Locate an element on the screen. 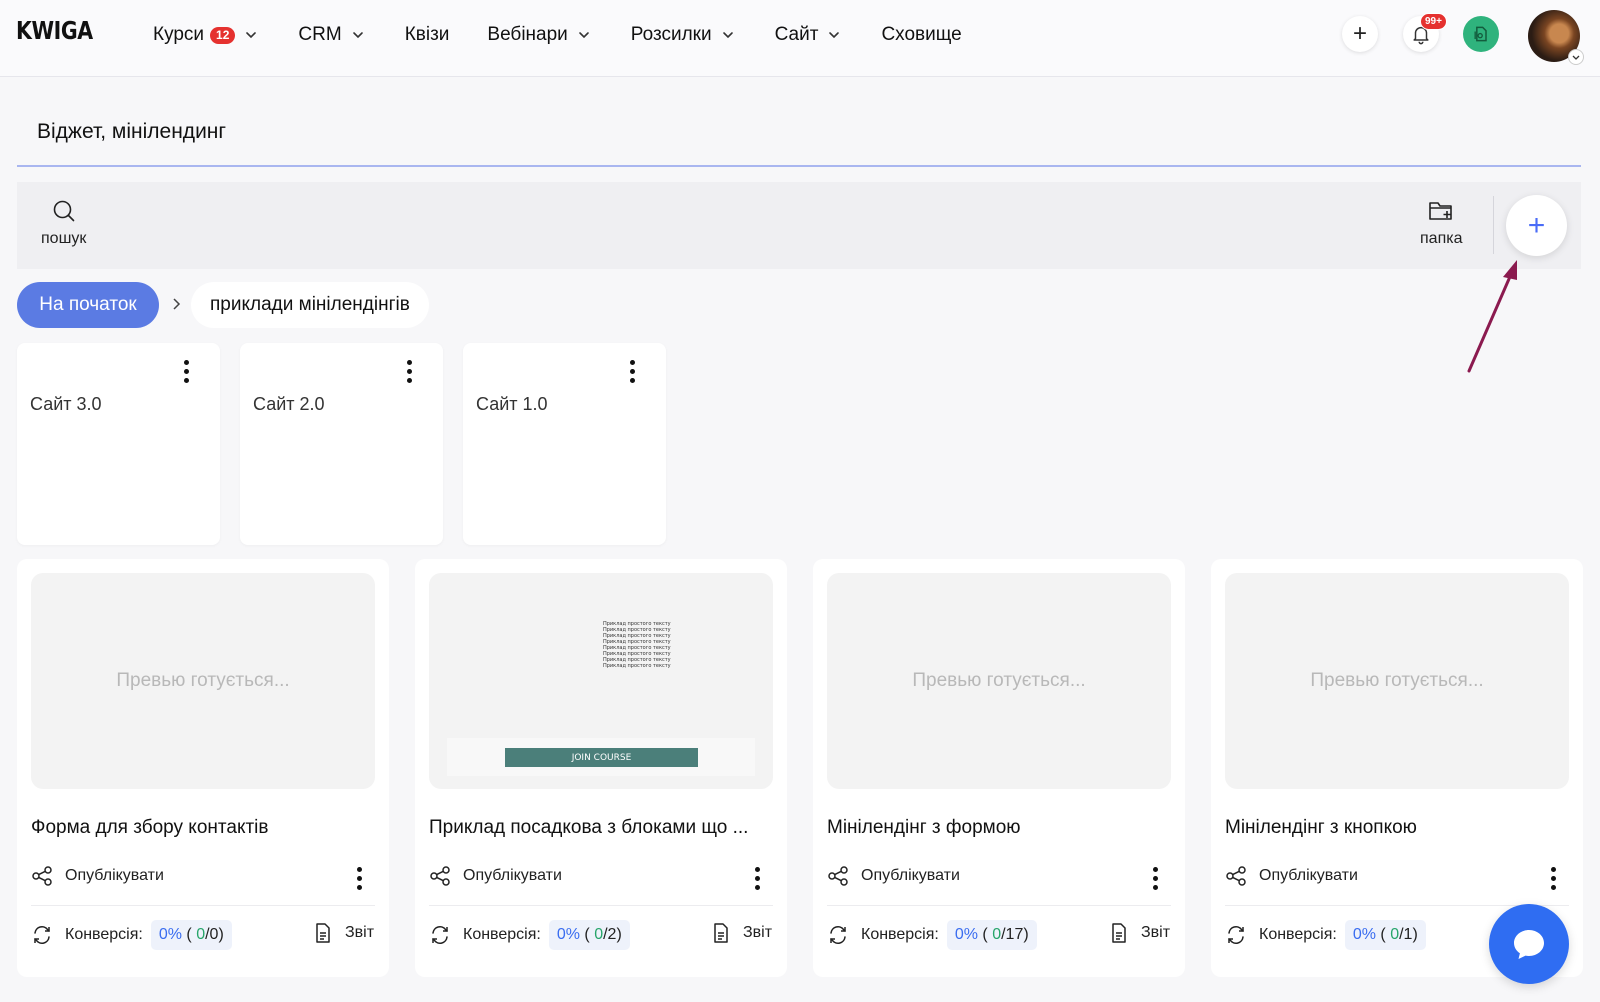 The image size is (1600, 1002). nav-item-mailings: Розсилки is located at coordinates (684, 35).